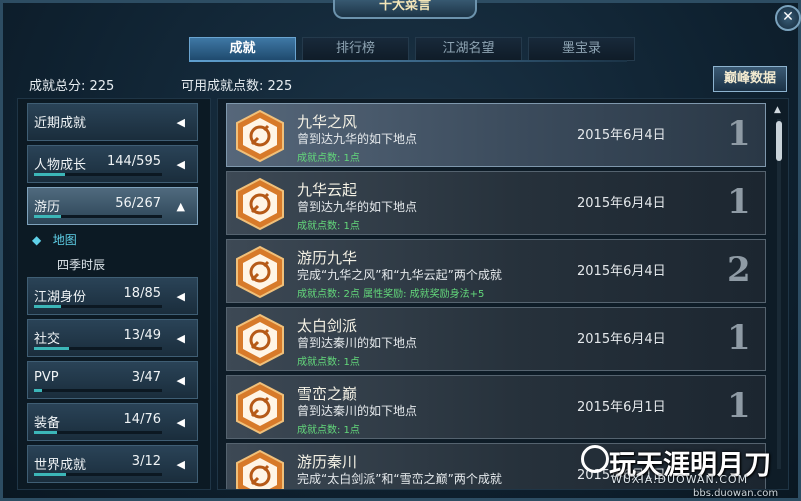  I want to click on category-world: 世界成就 3/12 ◀, so click(112, 464).